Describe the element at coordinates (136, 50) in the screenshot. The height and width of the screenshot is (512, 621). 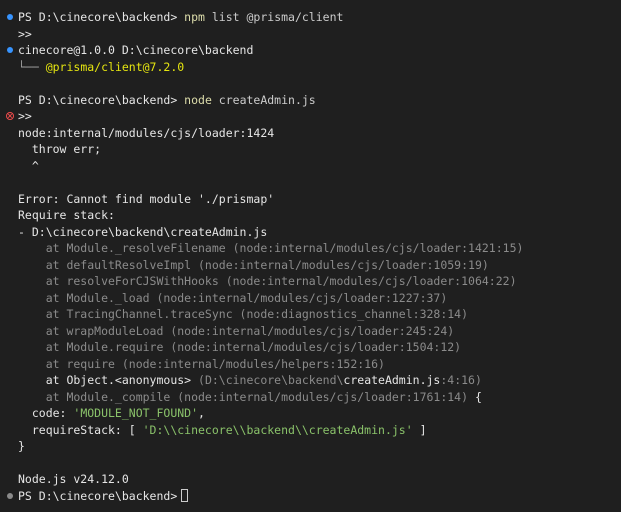
I see `output-text: cinecore@1.0.0 D:\cinecore\backend` at that location.